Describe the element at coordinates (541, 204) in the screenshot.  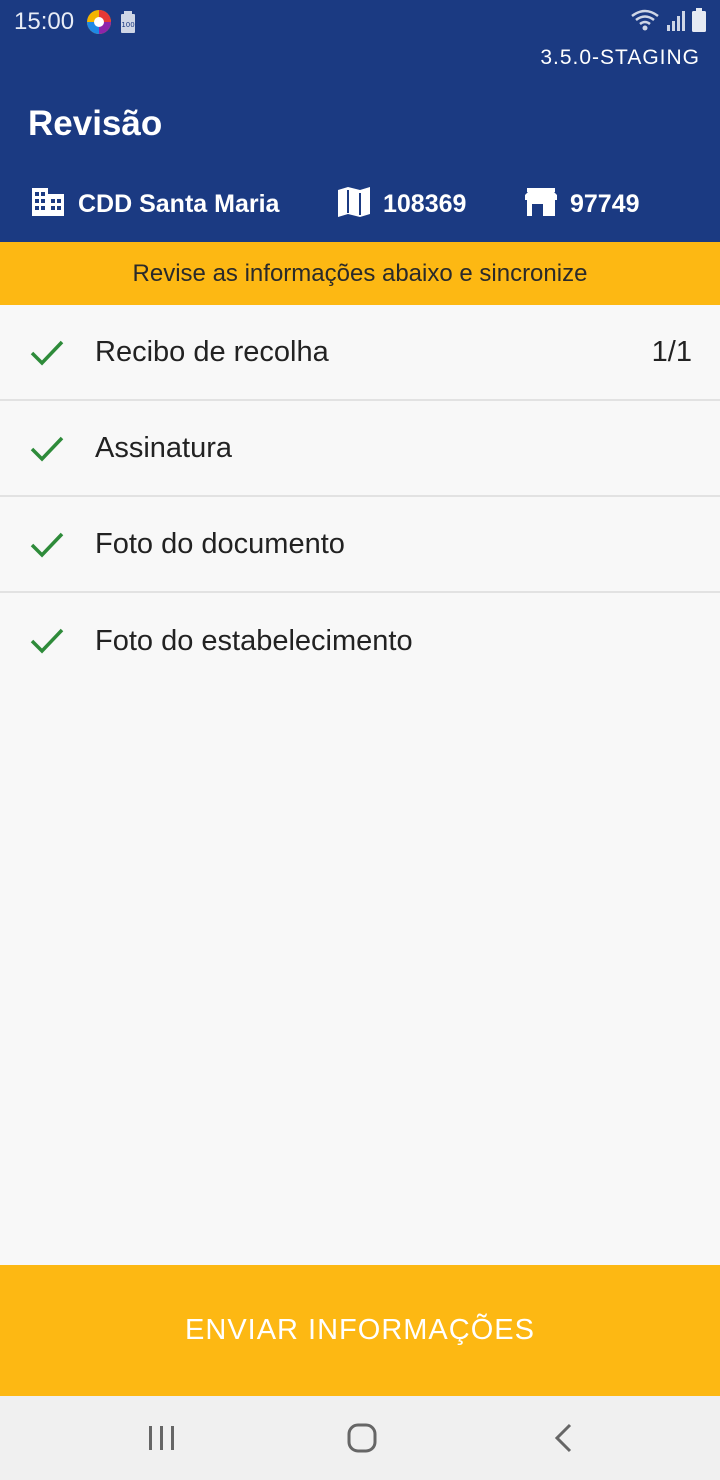
I see `store-icon` at that location.